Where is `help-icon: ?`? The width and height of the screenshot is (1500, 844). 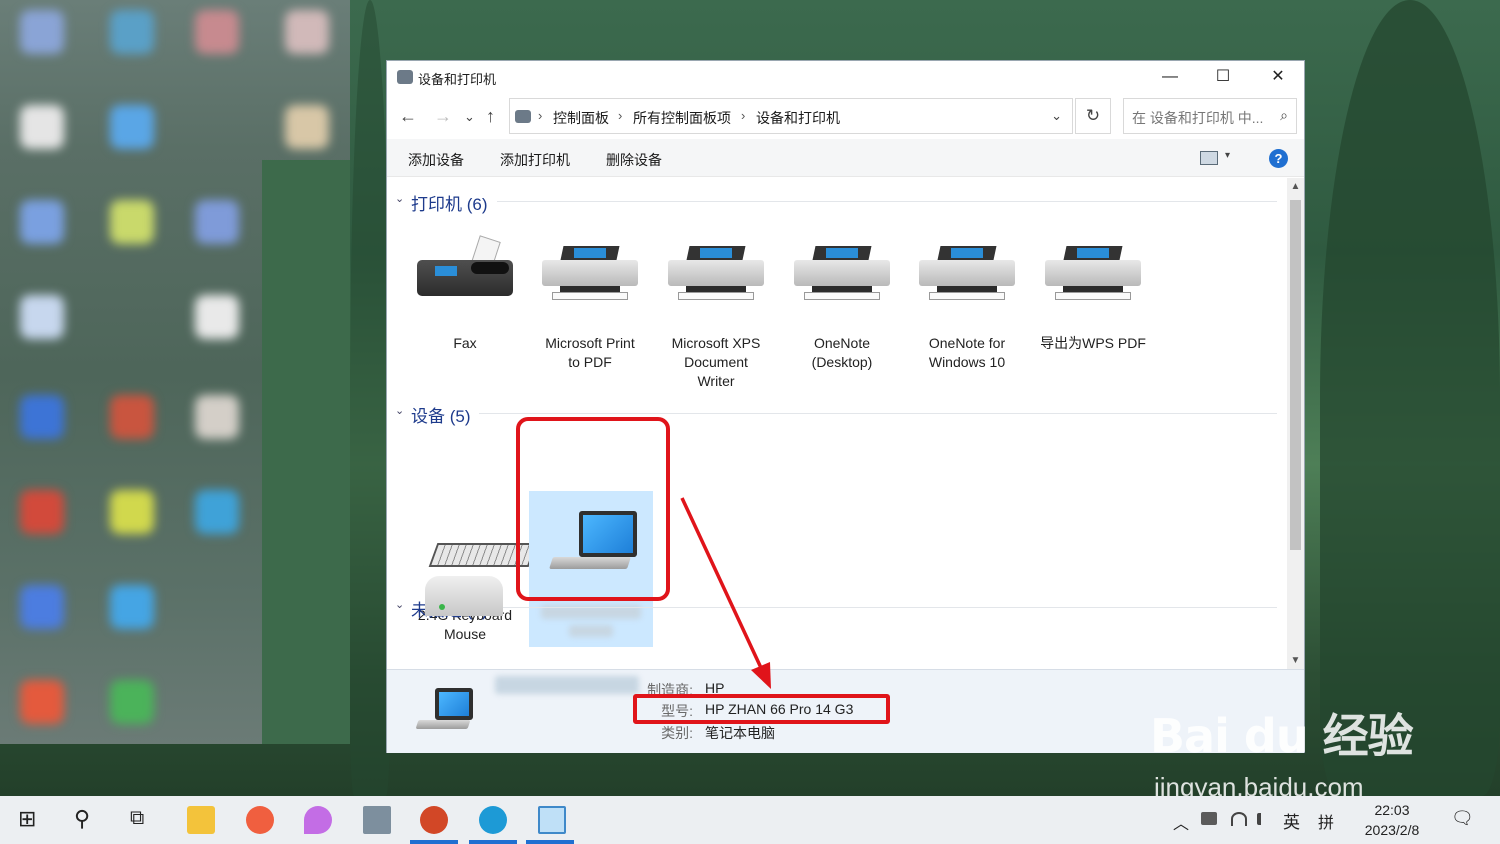 help-icon: ? is located at coordinates (1278, 158).